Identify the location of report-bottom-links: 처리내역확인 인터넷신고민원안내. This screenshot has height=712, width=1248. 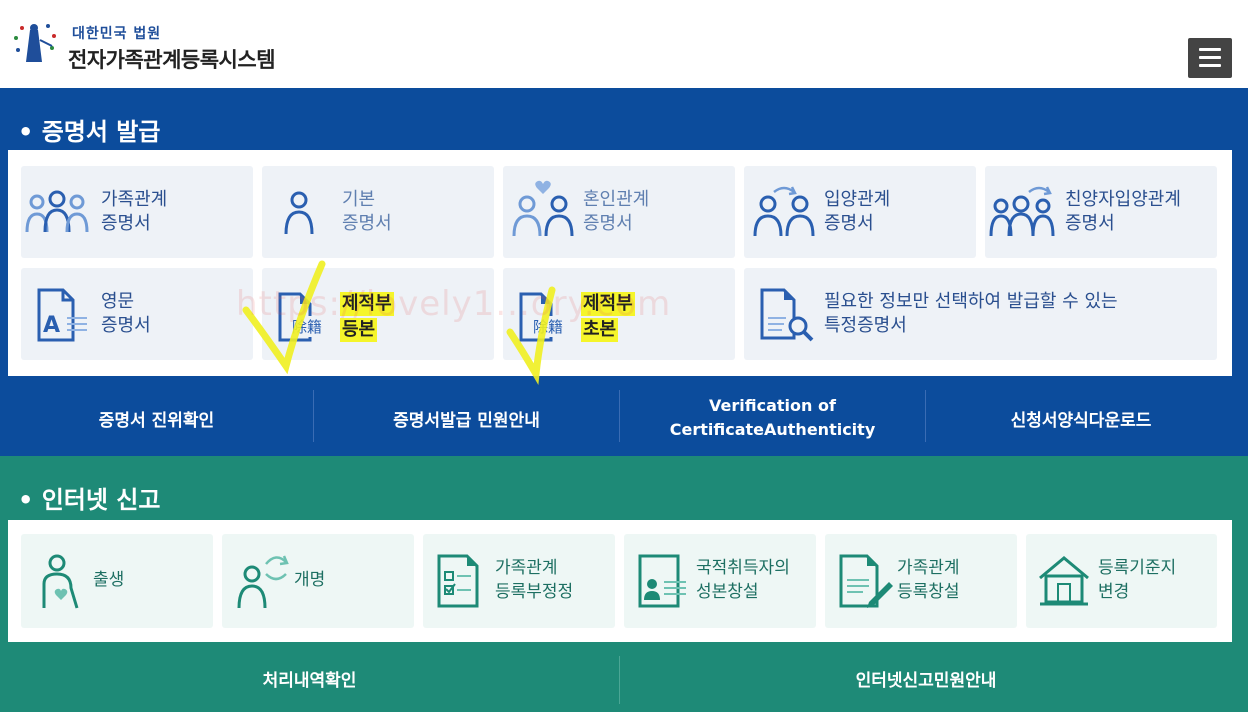
(624, 682).